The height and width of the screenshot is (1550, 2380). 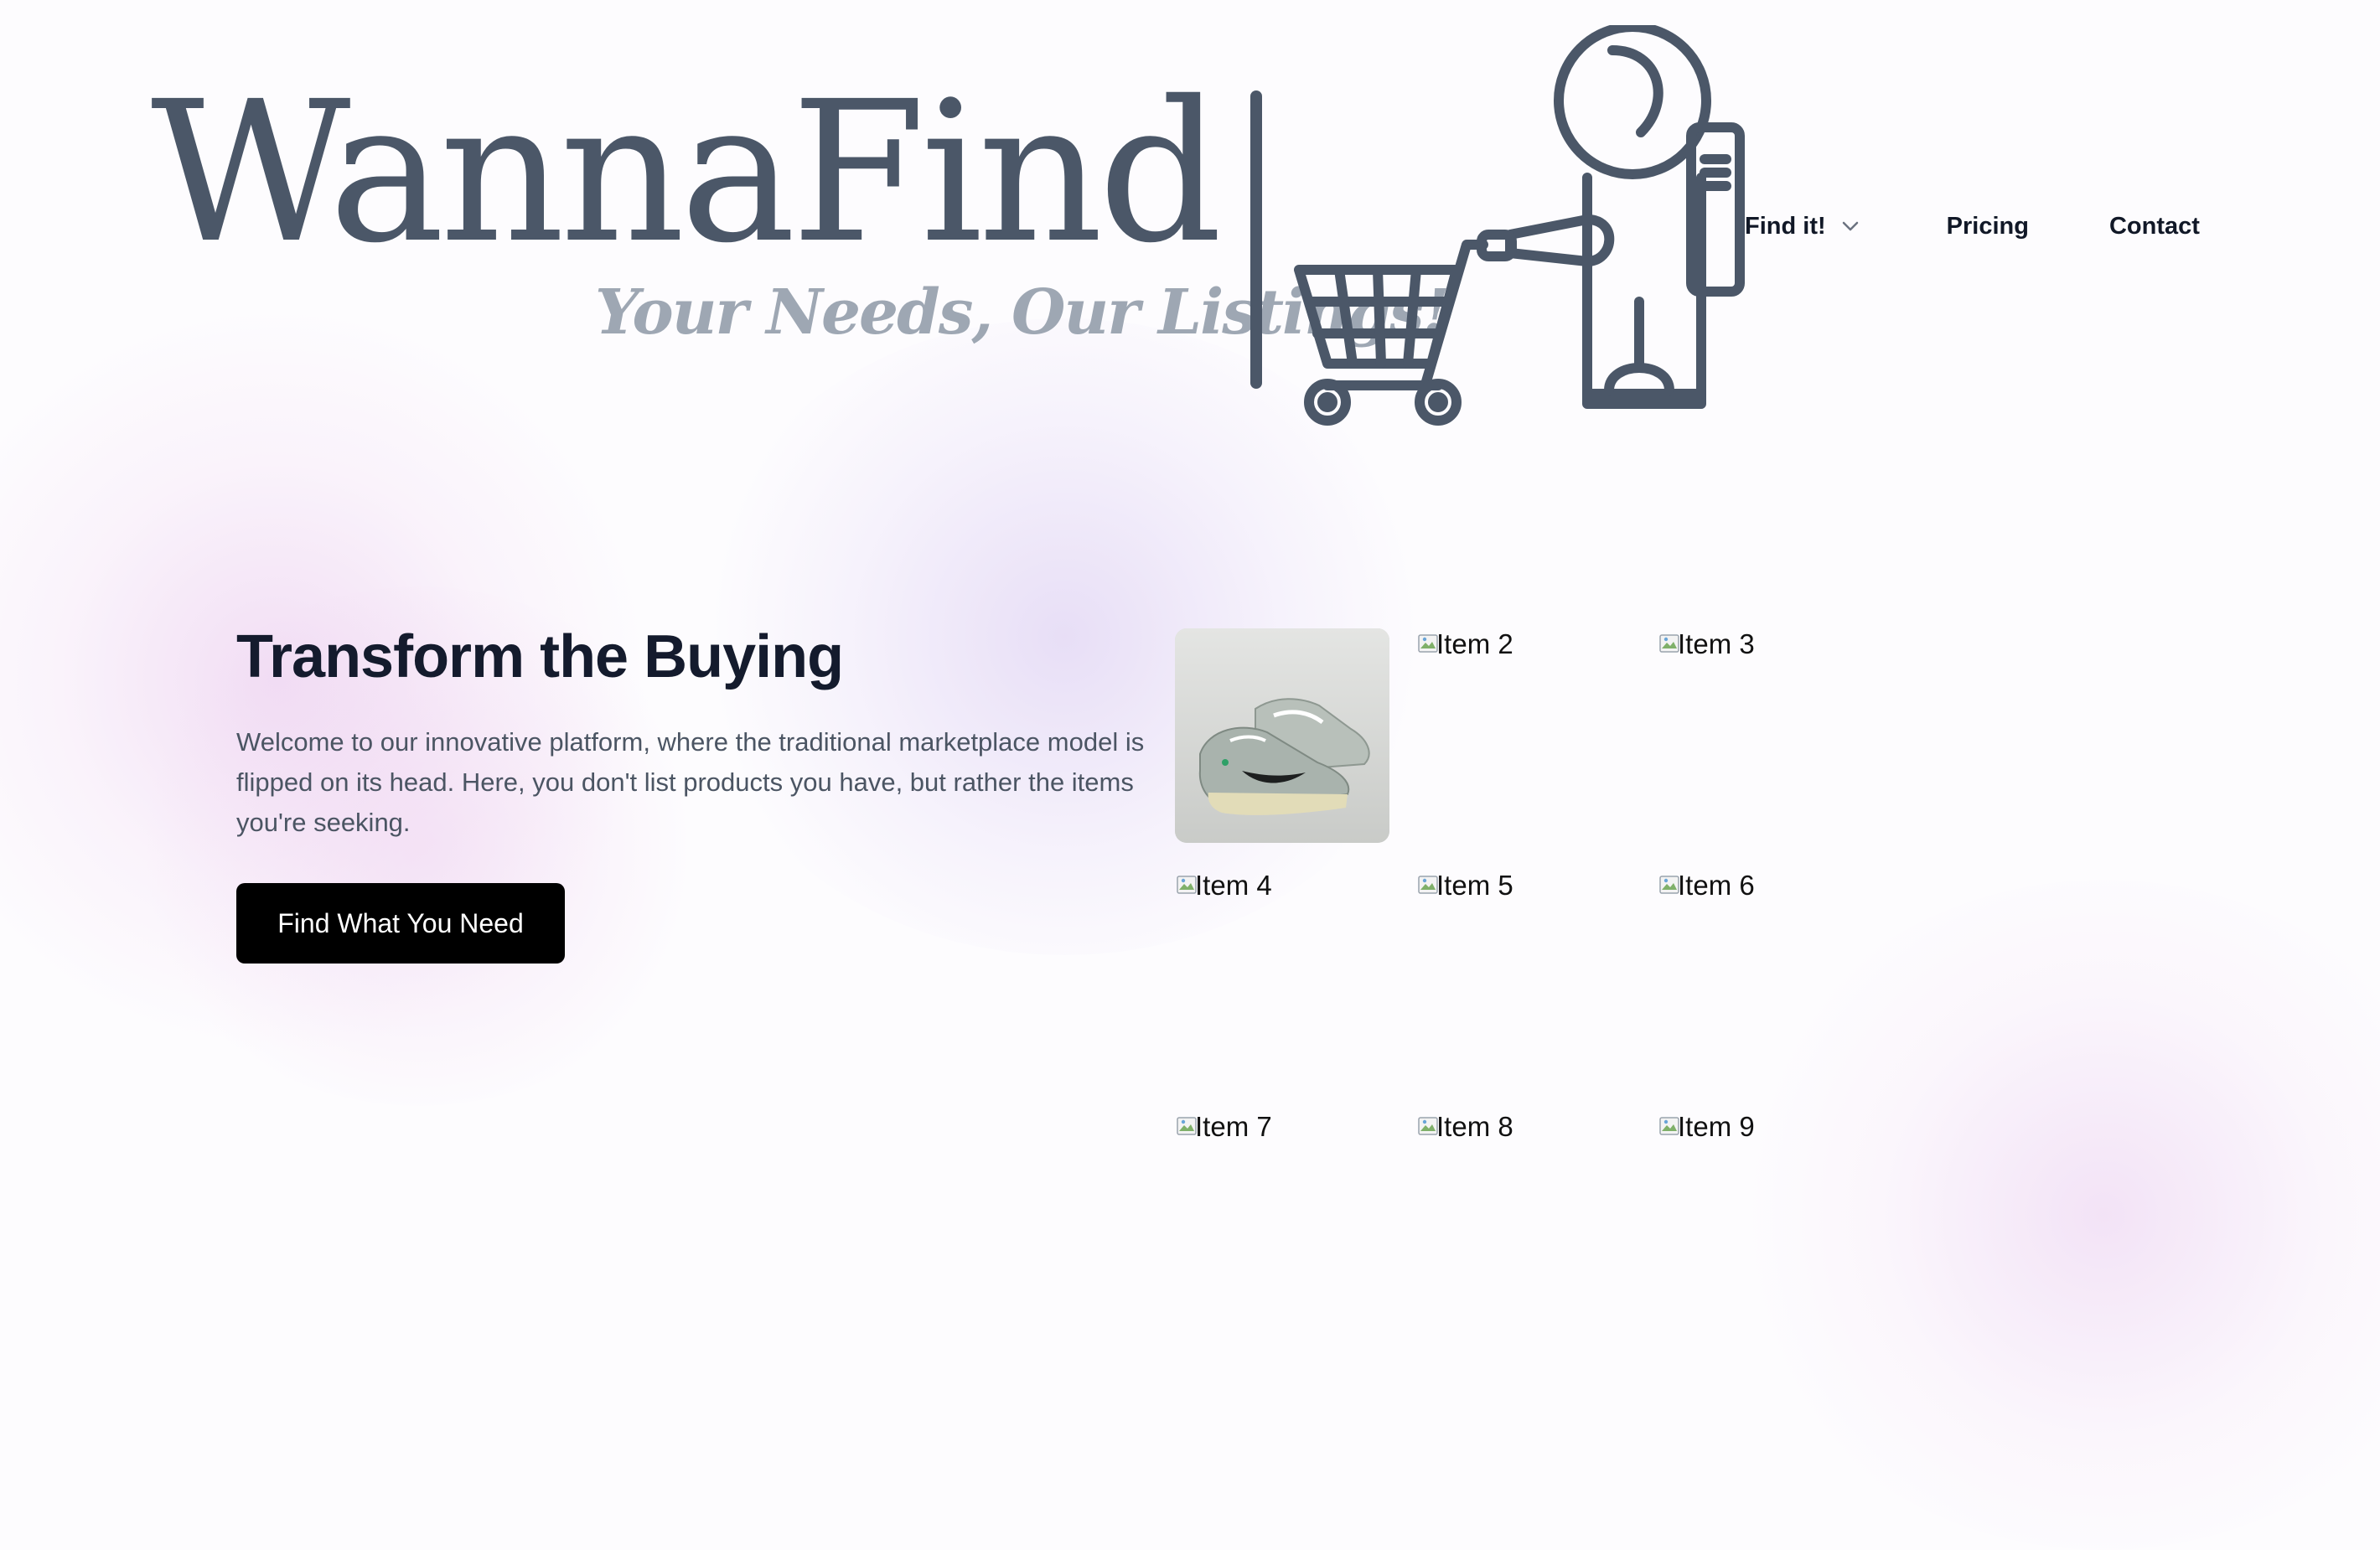 What do you see at coordinates (1765, 1218) in the screenshot?
I see `grid-item-9: Item 9` at bounding box center [1765, 1218].